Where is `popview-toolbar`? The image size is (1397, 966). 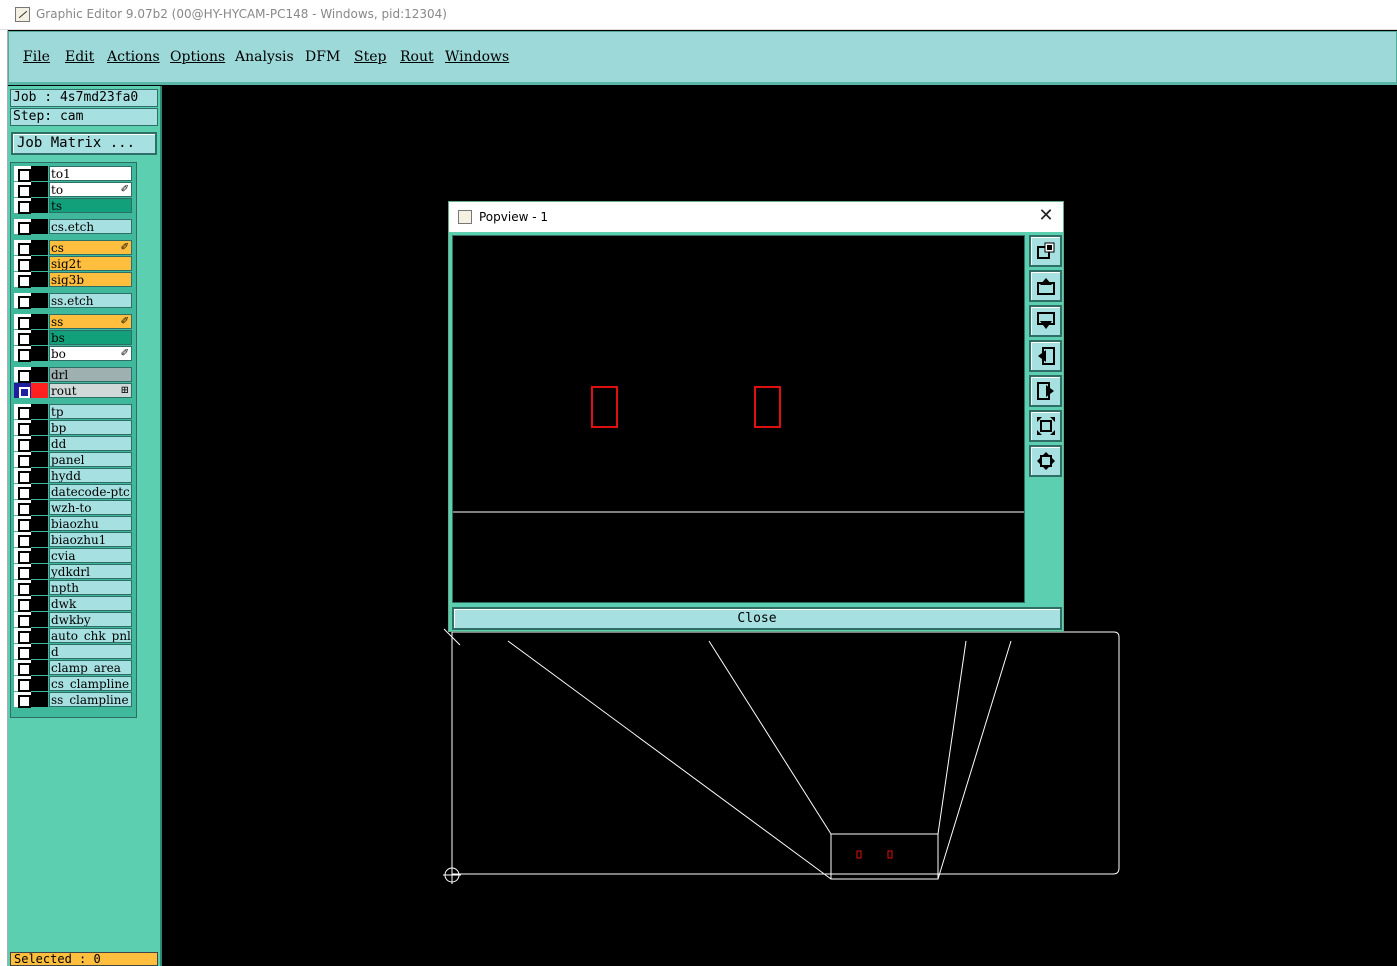 popview-toolbar is located at coordinates (1045, 419).